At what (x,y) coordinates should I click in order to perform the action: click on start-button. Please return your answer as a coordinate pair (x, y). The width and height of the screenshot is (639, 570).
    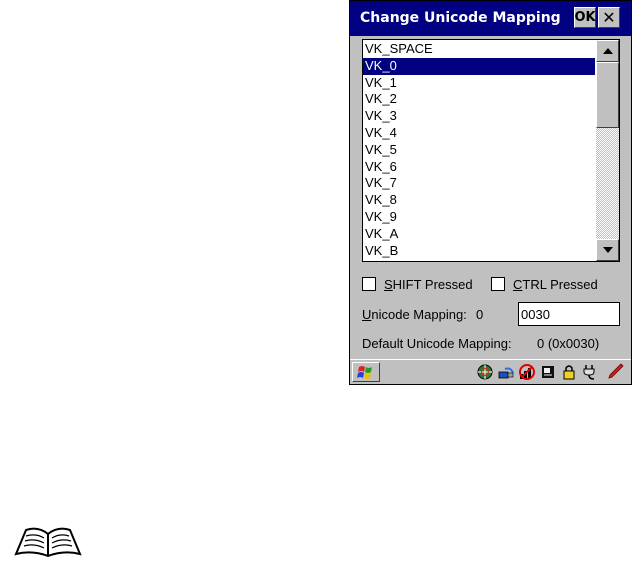
    Looking at the image, I should click on (366, 372).